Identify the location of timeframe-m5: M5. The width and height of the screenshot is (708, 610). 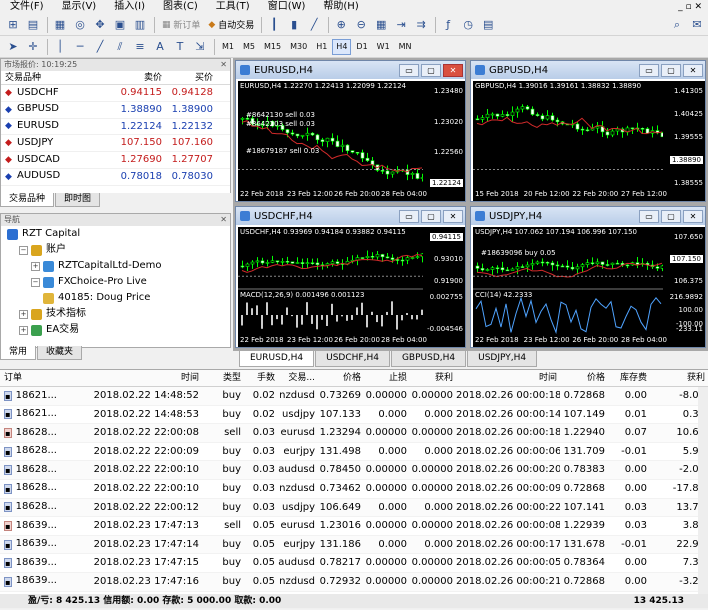
(249, 47).